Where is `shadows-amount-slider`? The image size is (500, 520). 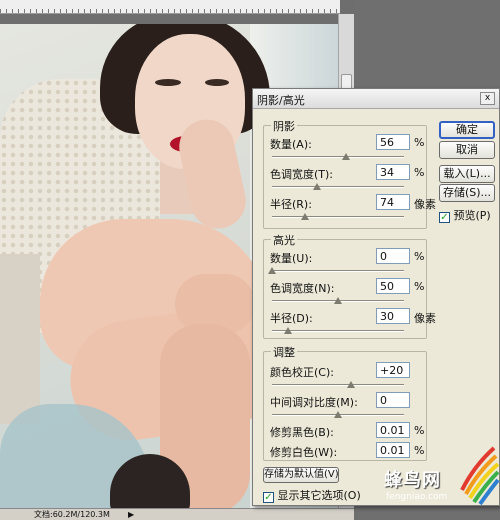 shadows-amount-slider is located at coordinates (338, 156).